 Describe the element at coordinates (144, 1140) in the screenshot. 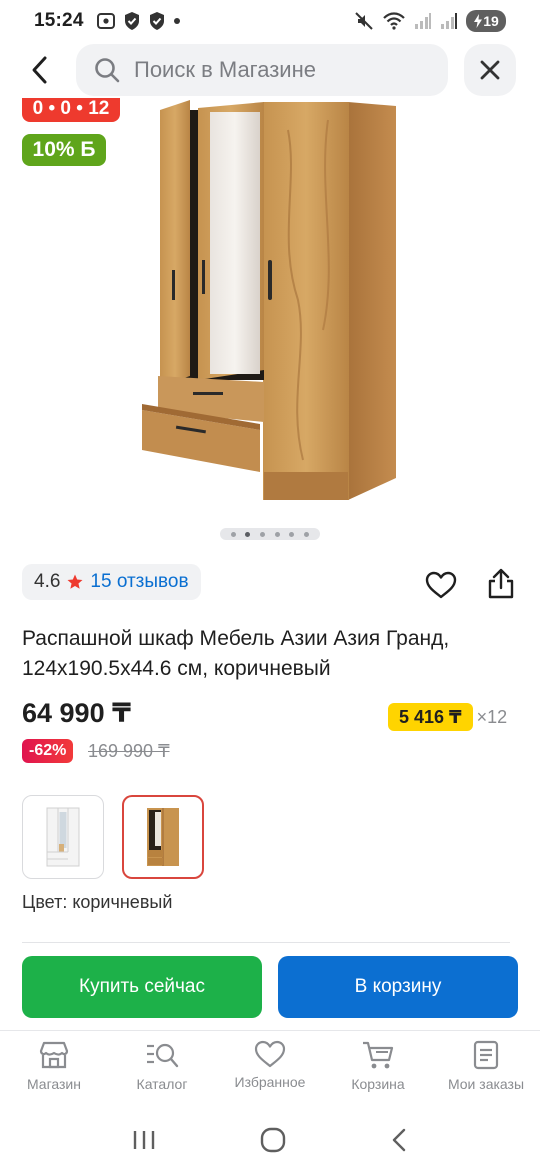

I see `recent-apps-icon` at that location.